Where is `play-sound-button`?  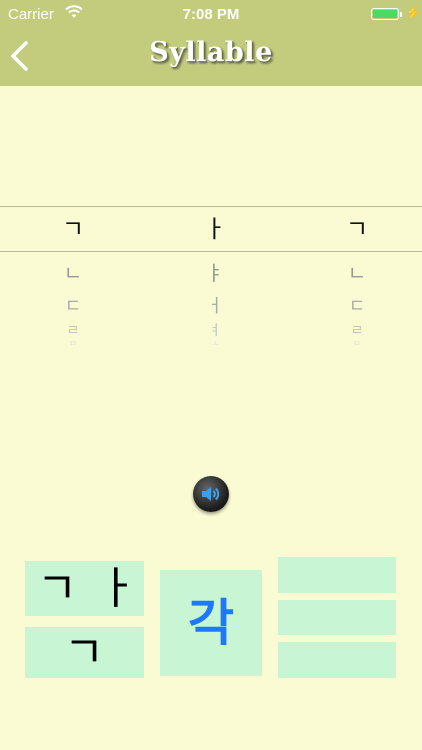
play-sound-button is located at coordinates (211, 494).